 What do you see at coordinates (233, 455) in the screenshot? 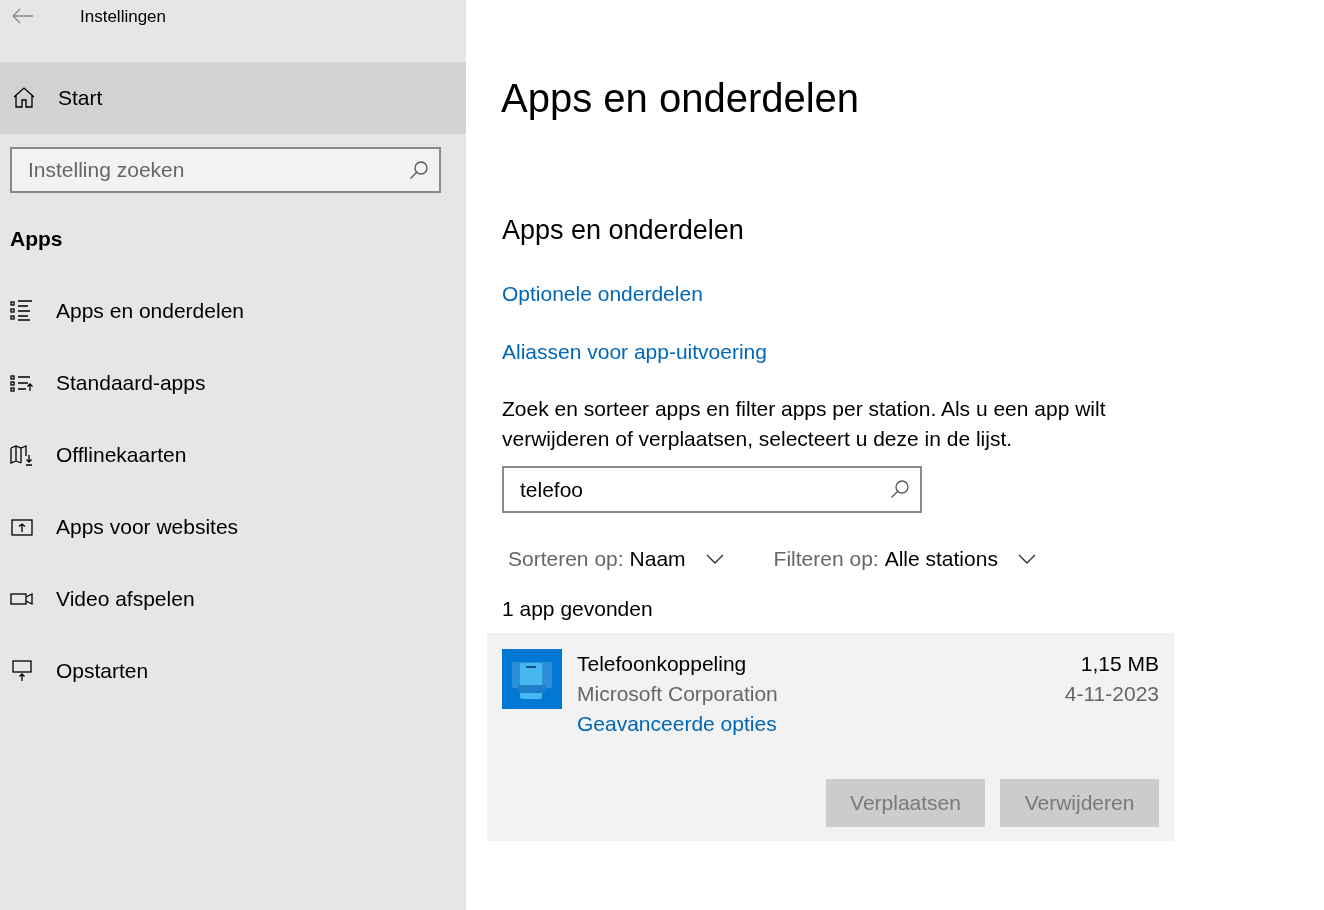
I see `nav-item: Offlinekaarten` at bounding box center [233, 455].